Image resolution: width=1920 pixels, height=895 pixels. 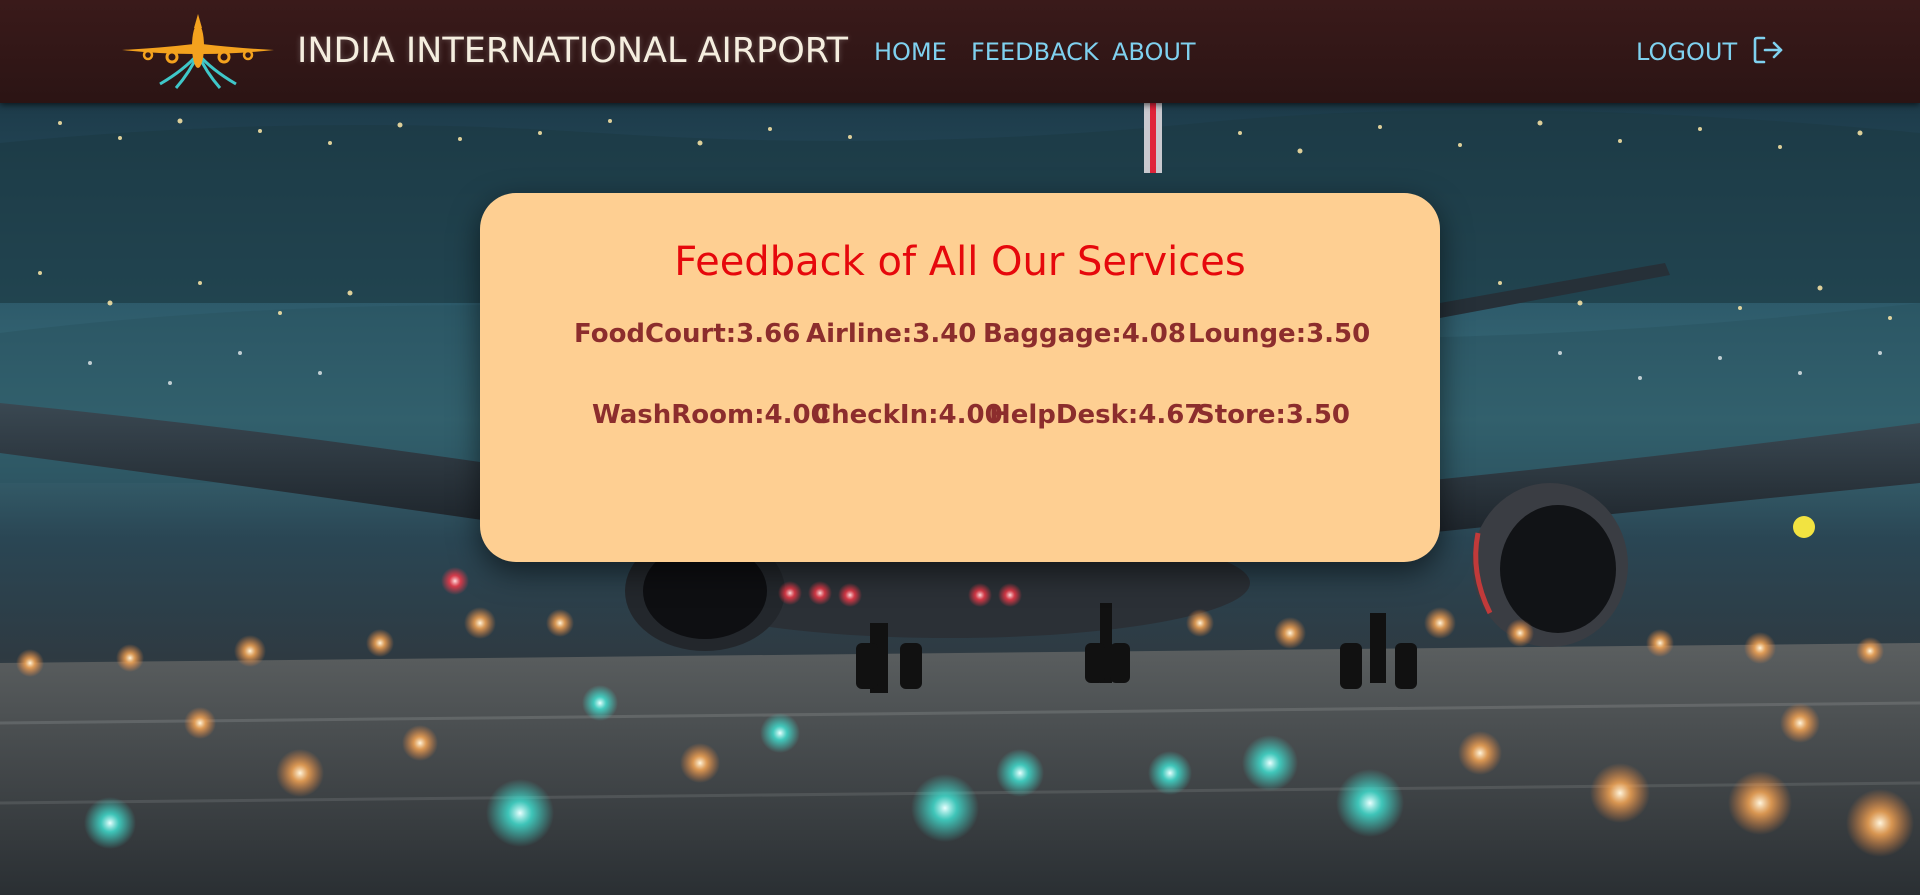 I want to click on logout-icon, so click(x=1768, y=50).